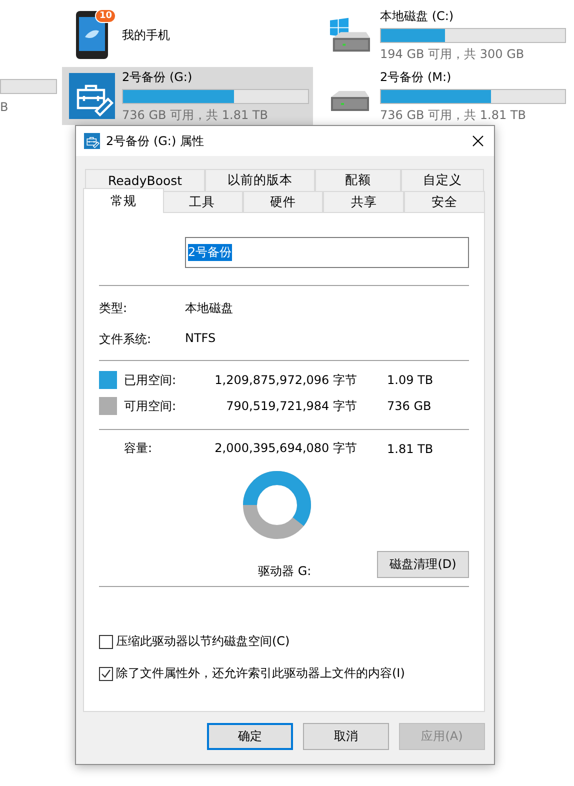 The height and width of the screenshot is (786, 574). Describe the element at coordinates (250, 736) in the screenshot. I see `dialog-button: 确定` at that location.